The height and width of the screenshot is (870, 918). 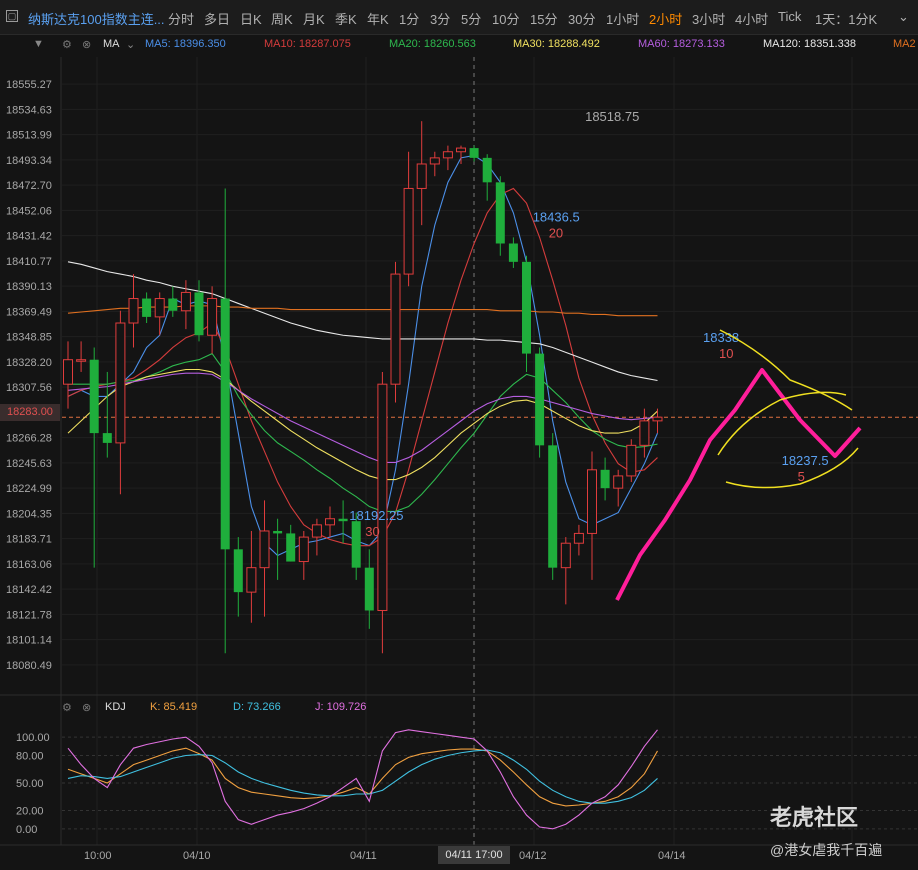 What do you see at coordinates (257, 707) in the screenshot?
I see `kdj-value-1: D: 73.266` at bounding box center [257, 707].